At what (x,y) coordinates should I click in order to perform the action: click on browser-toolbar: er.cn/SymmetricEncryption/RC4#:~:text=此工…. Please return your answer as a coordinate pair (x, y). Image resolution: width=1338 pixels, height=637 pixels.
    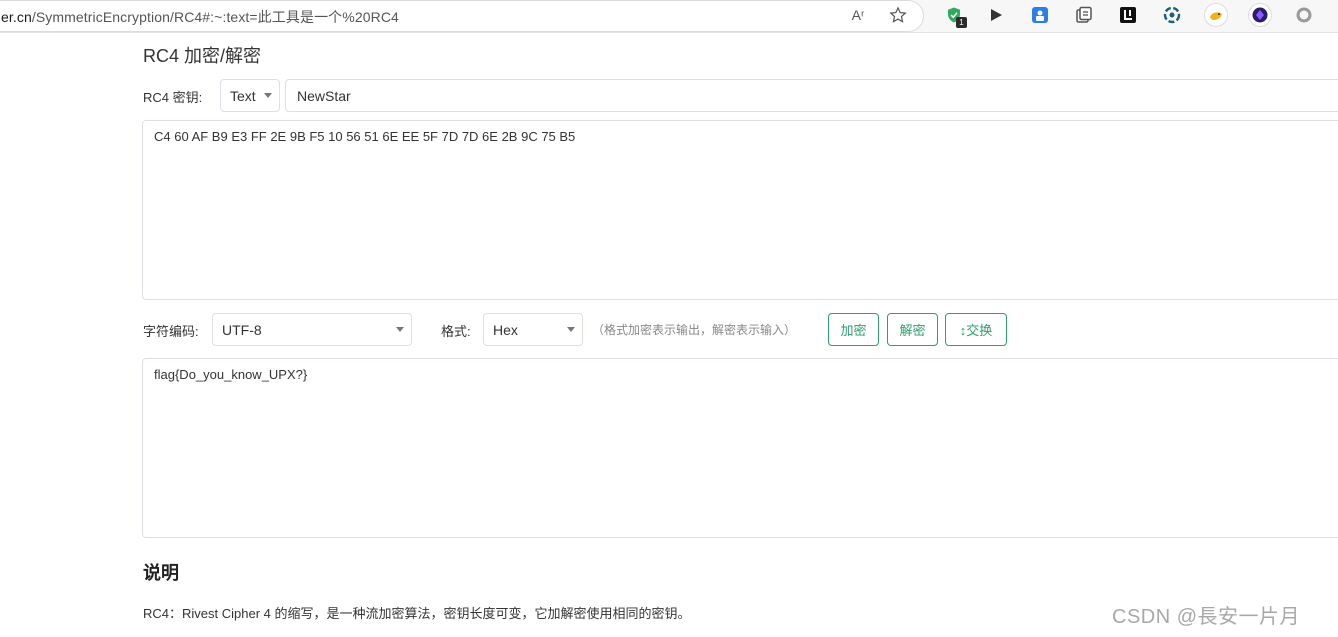
    Looking at the image, I should click on (669, 16).